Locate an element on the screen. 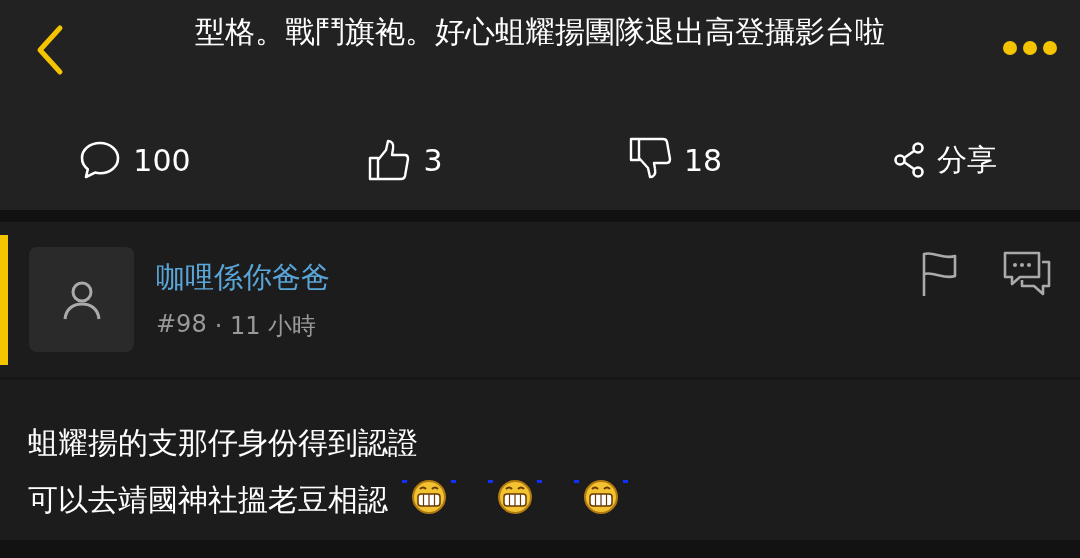  author-name: 咖哩係你爸爸 is located at coordinates (538, 277).